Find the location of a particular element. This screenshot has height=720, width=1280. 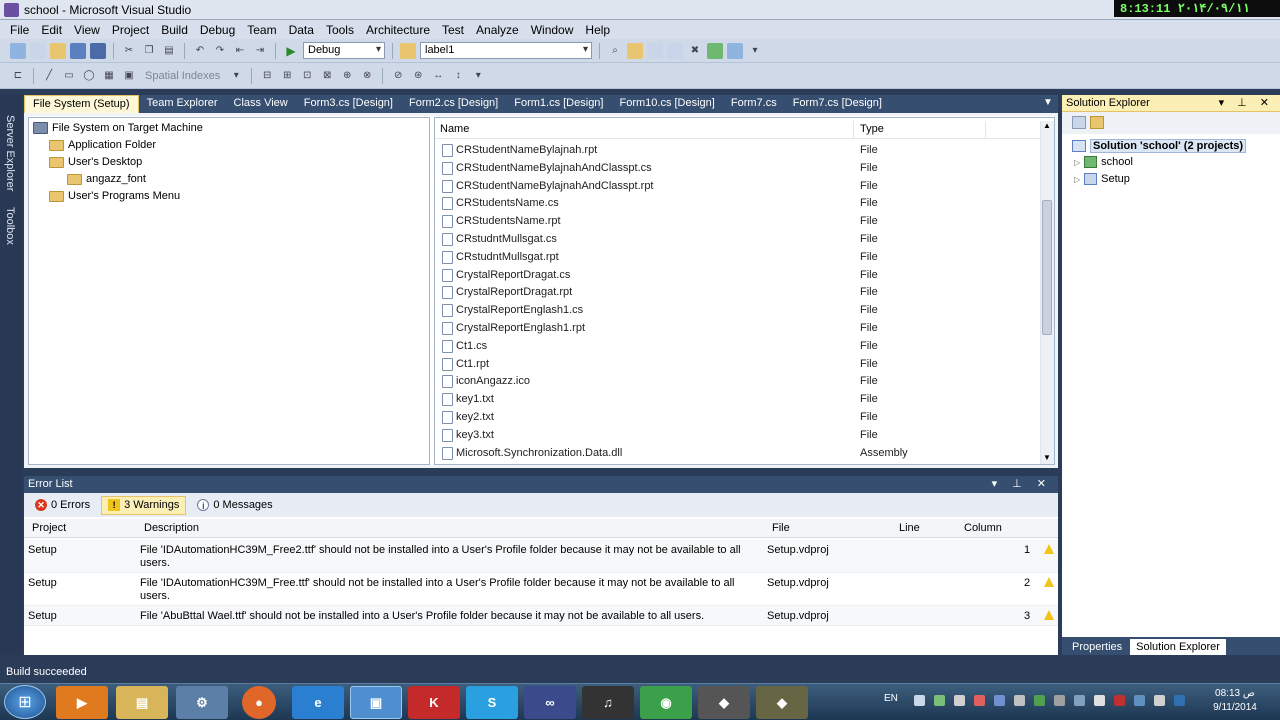

explorer-taskbar-icon: ▤ is located at coordinates (142, 702).